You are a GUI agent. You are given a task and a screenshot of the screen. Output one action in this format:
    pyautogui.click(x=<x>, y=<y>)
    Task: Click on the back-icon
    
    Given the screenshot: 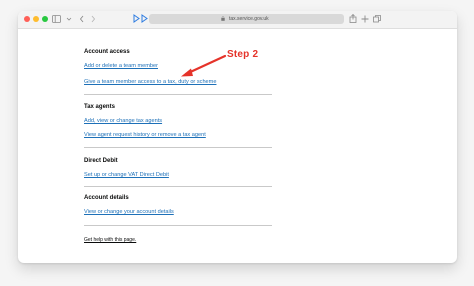 What is the action you would take?
    pyautogui.click(x=82, y=19)
    